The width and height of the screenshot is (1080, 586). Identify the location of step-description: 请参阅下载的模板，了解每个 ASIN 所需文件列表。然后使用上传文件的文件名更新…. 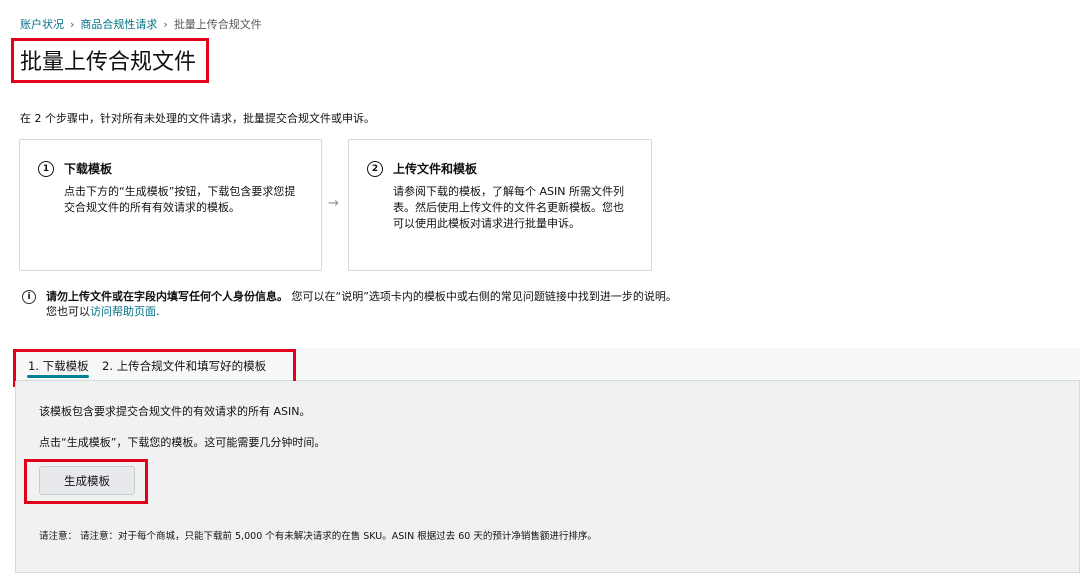
(508, 207).